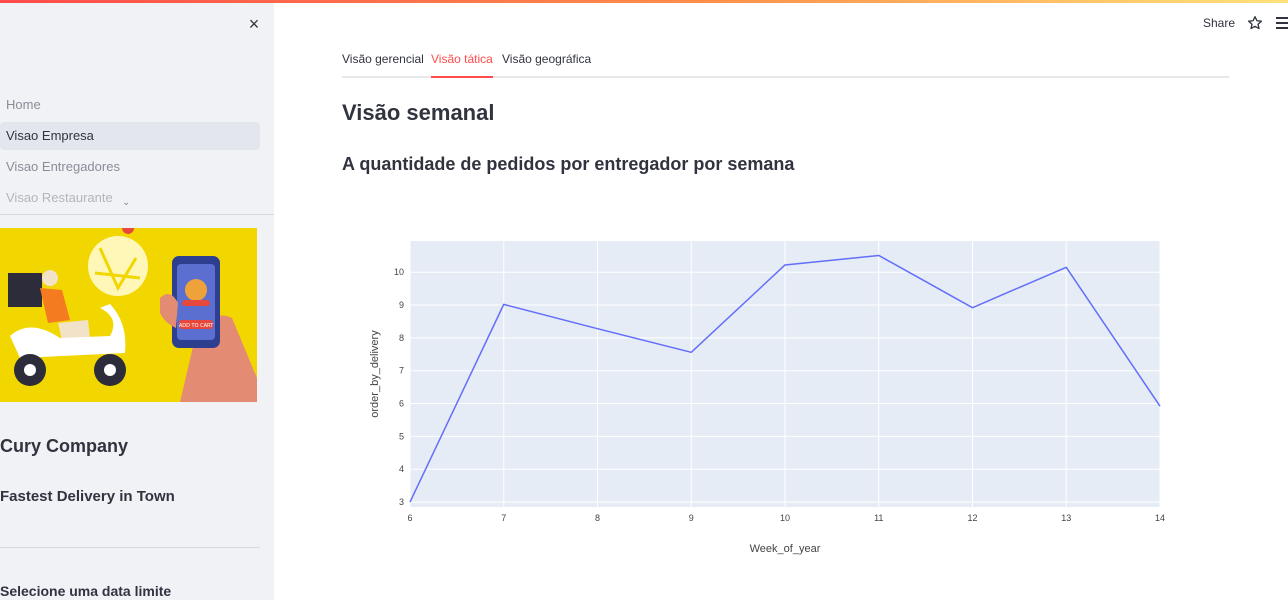 The height and width of the screenshot is (600, 1288). What do you see at coordinates (546, 64) in the screenshot?
I see `tab-visao-geografica: Visão geográfica` at bounding box center [546, 64].